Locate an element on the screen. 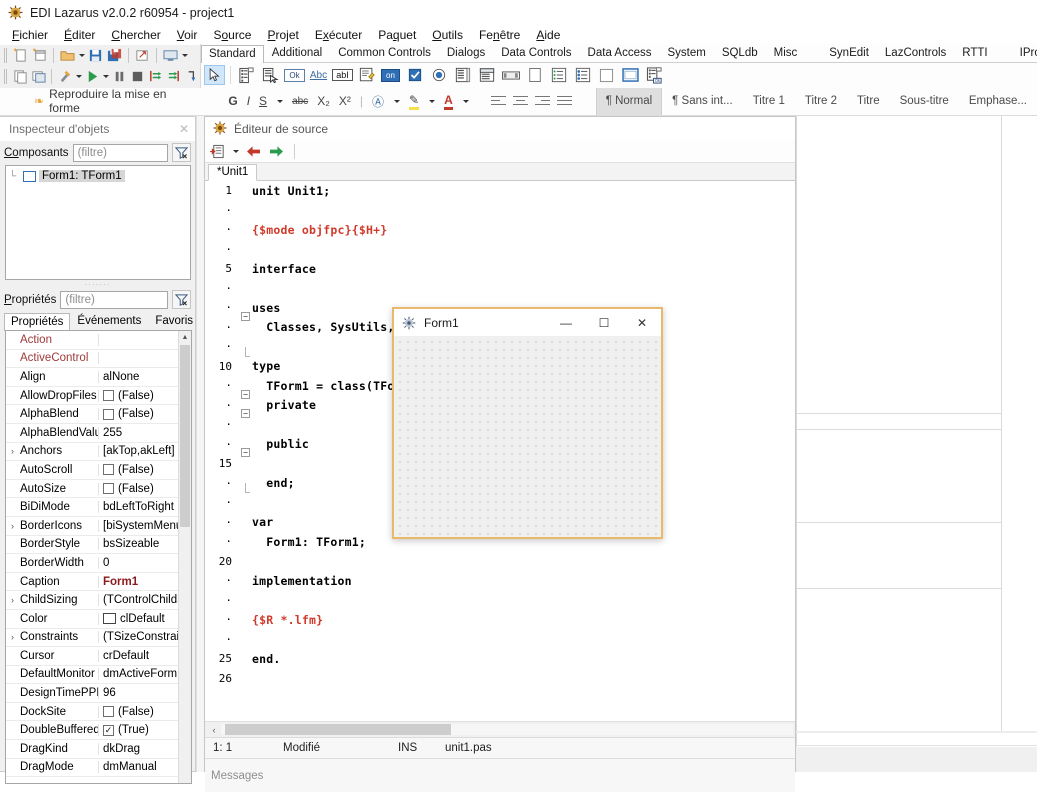 The image size is (1037, 792). align-right-icon is located at coordinates (542, 101).